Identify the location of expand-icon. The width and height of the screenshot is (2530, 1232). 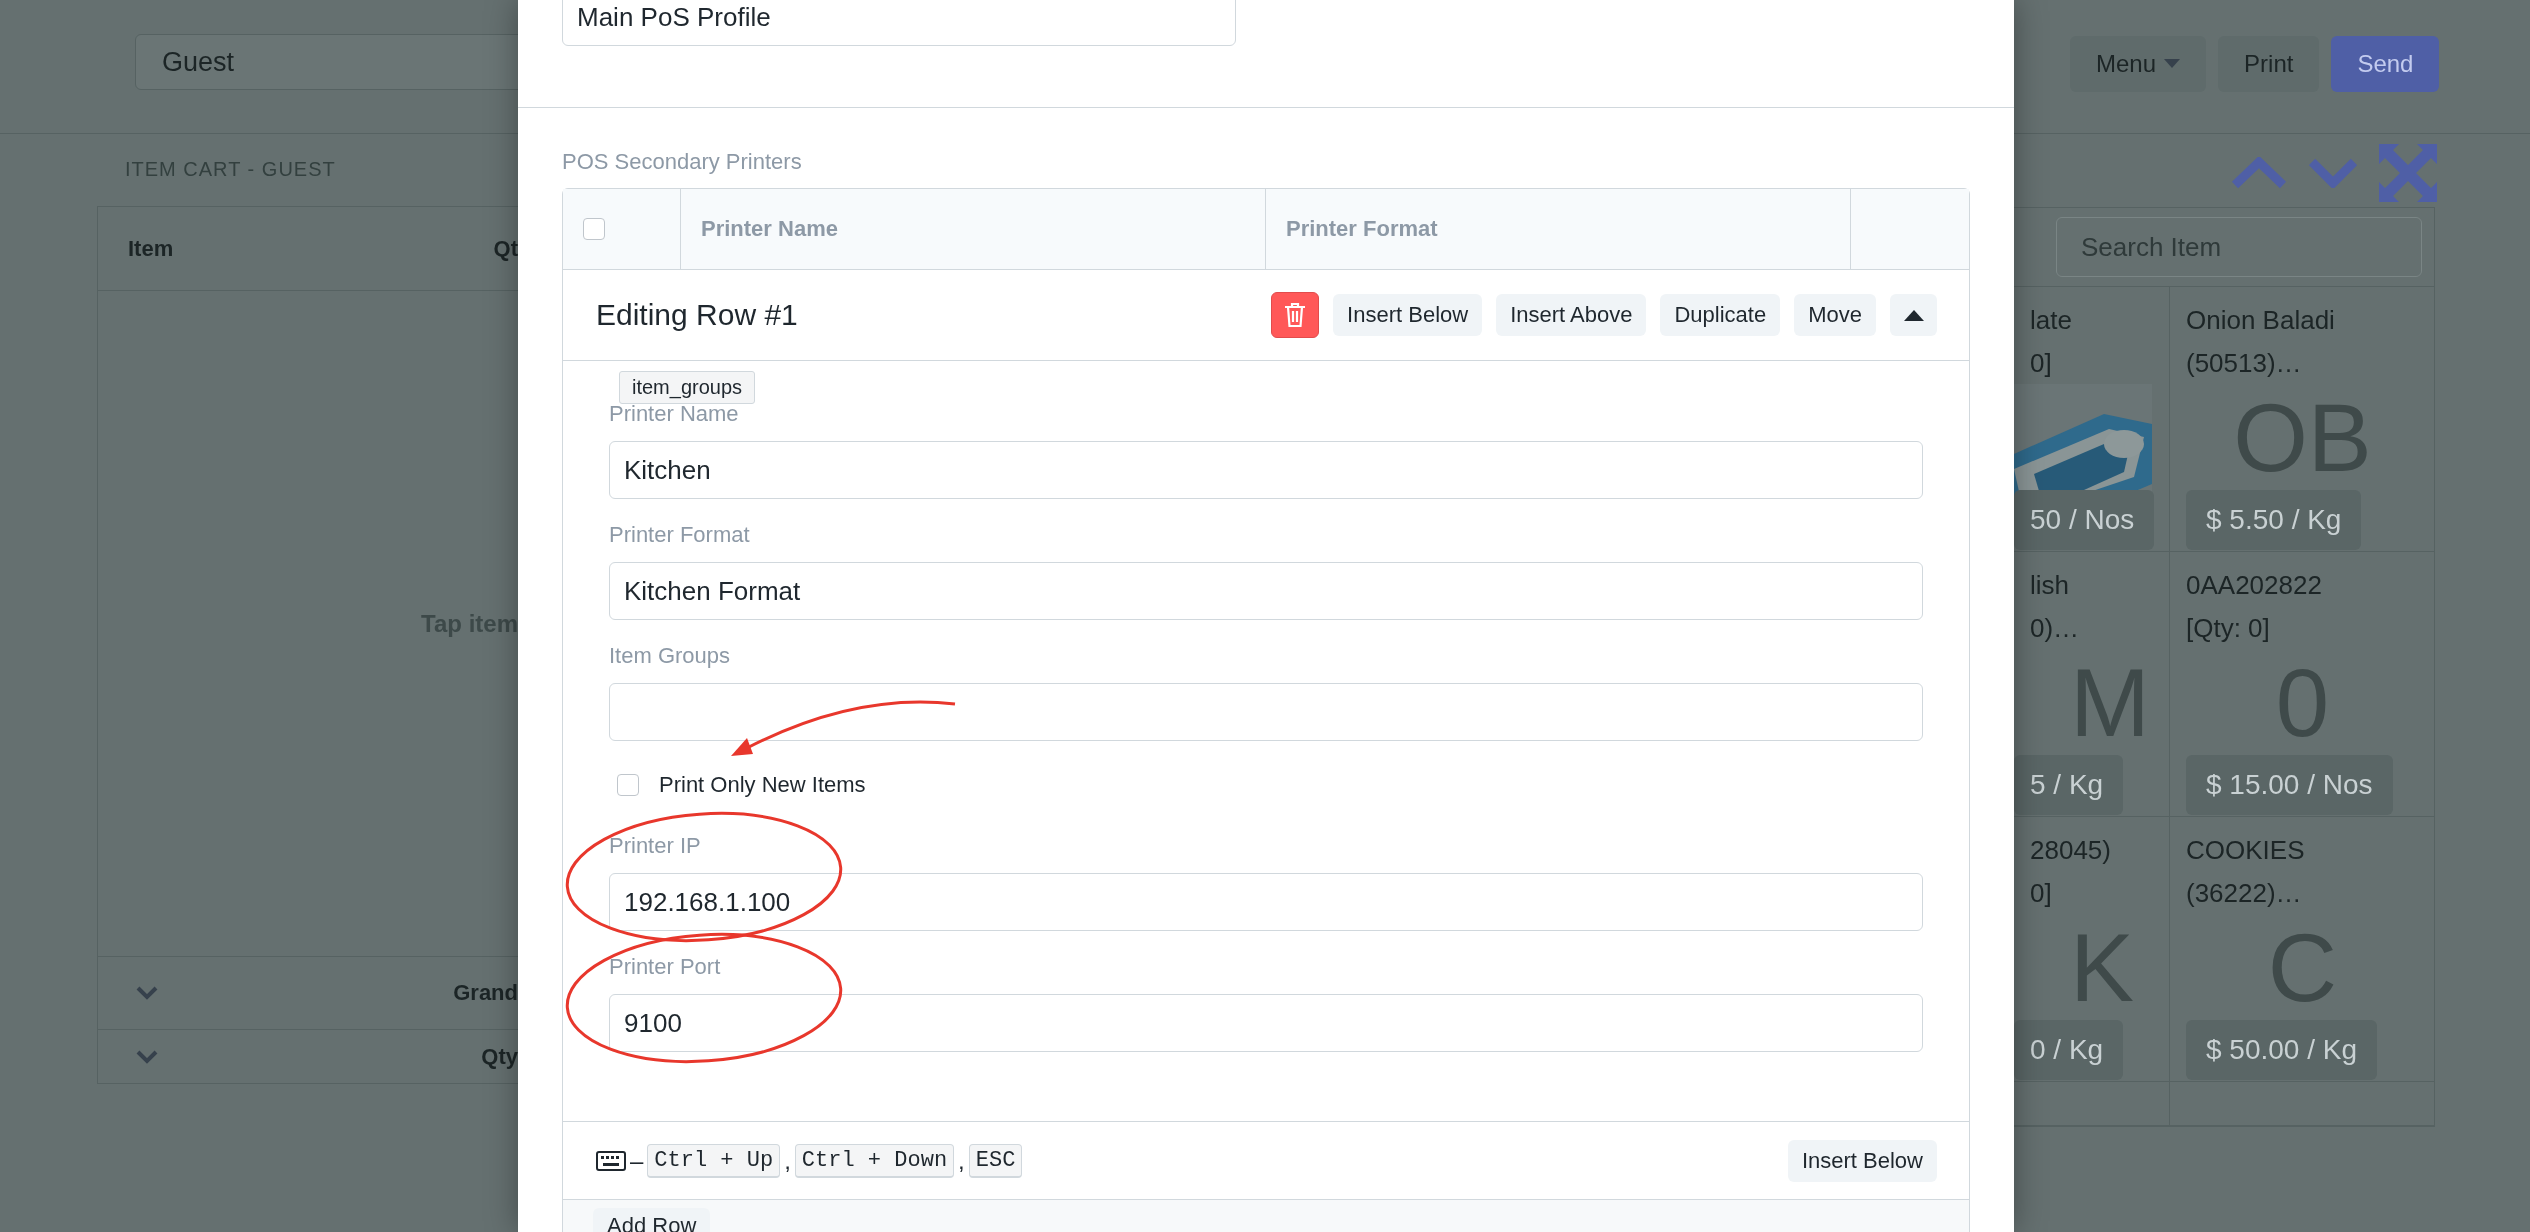
(2408, 172).